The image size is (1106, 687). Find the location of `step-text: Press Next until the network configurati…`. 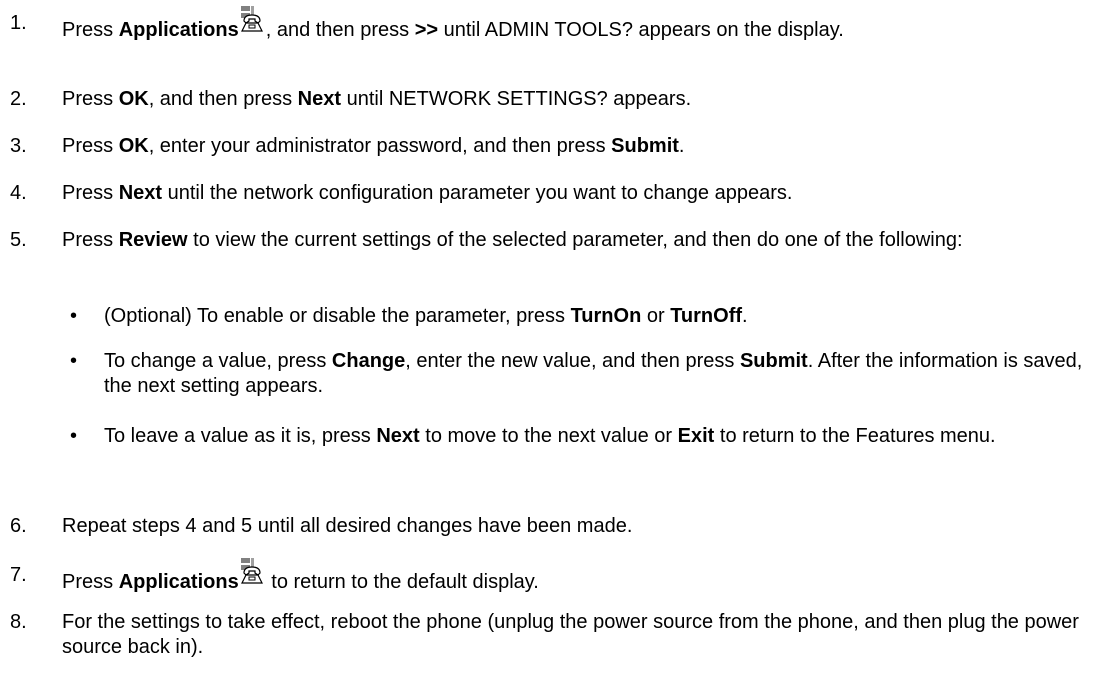

step-text: Press Next until the network configurati… is located at coordinates (427, 193).